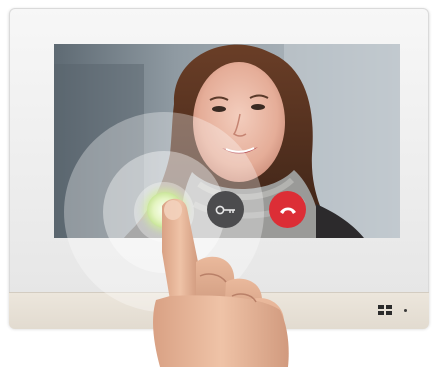 The height and width of the screenshot is (367, 433). What do you see at coordinates (221, 282) in the screenshot?
I see `pointing-hand-image` at bounding box center [221, 282].